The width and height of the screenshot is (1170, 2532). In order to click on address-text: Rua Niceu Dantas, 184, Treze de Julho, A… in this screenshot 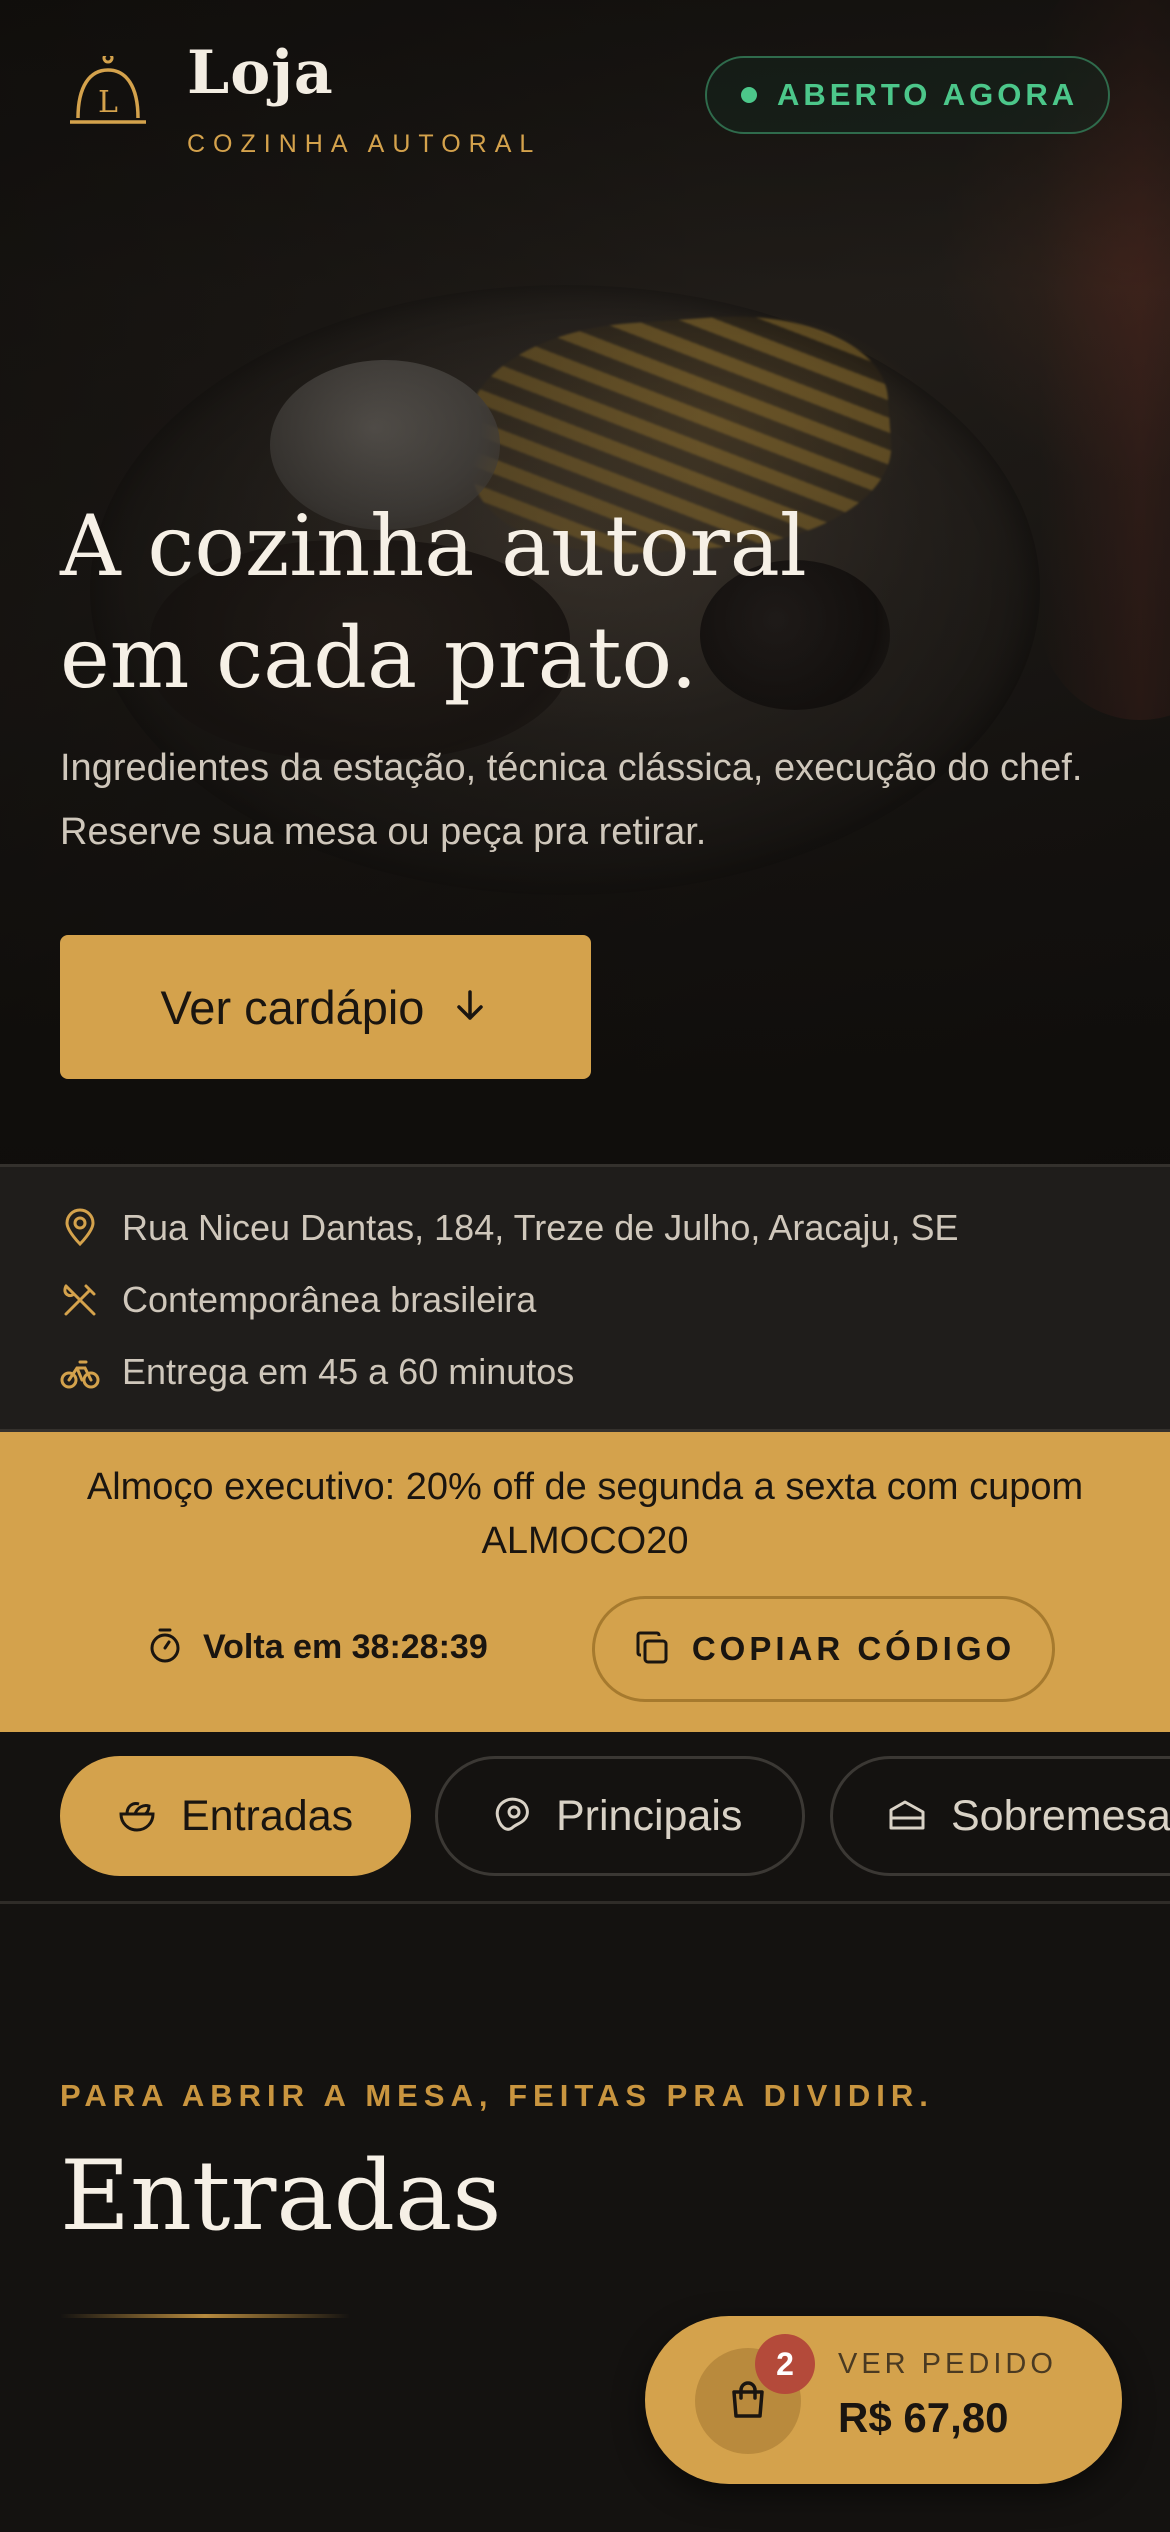, I will do `click(540, 1227)`.